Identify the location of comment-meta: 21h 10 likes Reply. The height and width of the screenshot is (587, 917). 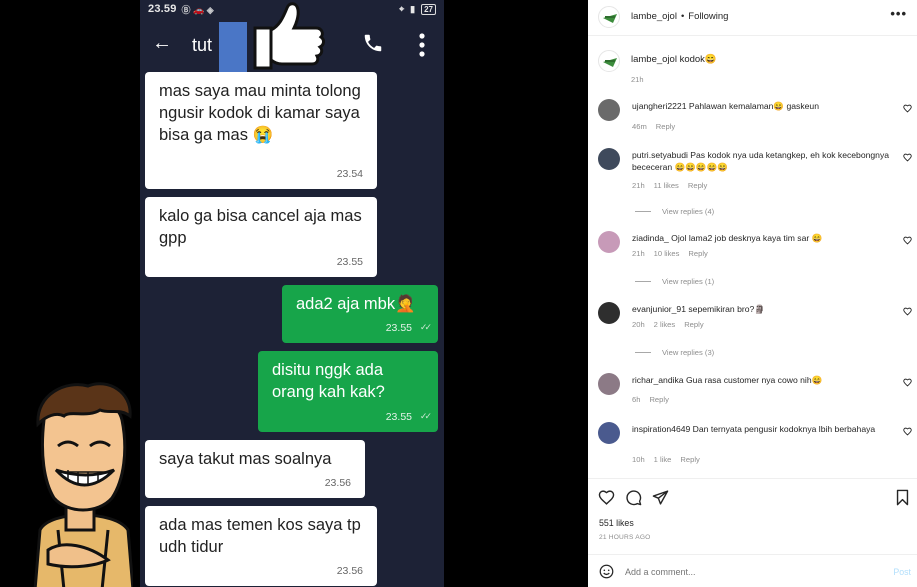
(670, 253).